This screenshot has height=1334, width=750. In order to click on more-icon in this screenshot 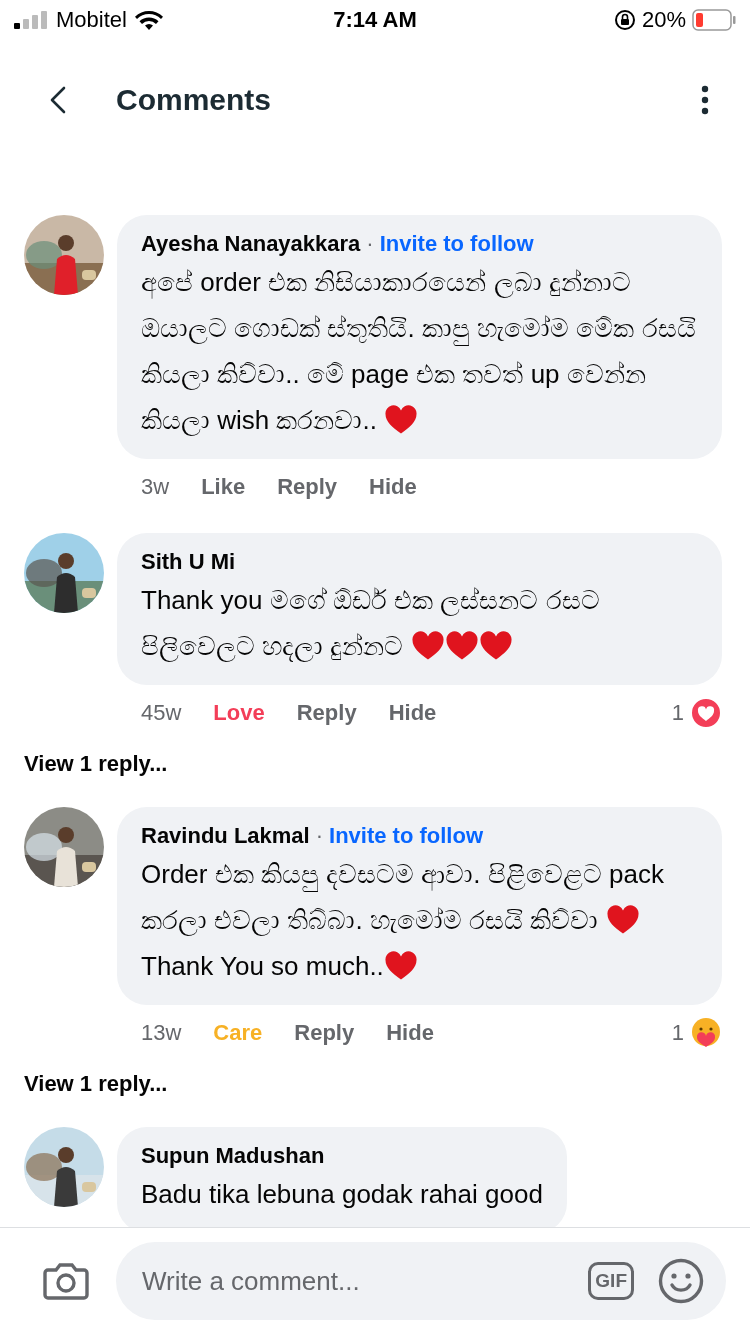, I will do `click(705, 100)`.